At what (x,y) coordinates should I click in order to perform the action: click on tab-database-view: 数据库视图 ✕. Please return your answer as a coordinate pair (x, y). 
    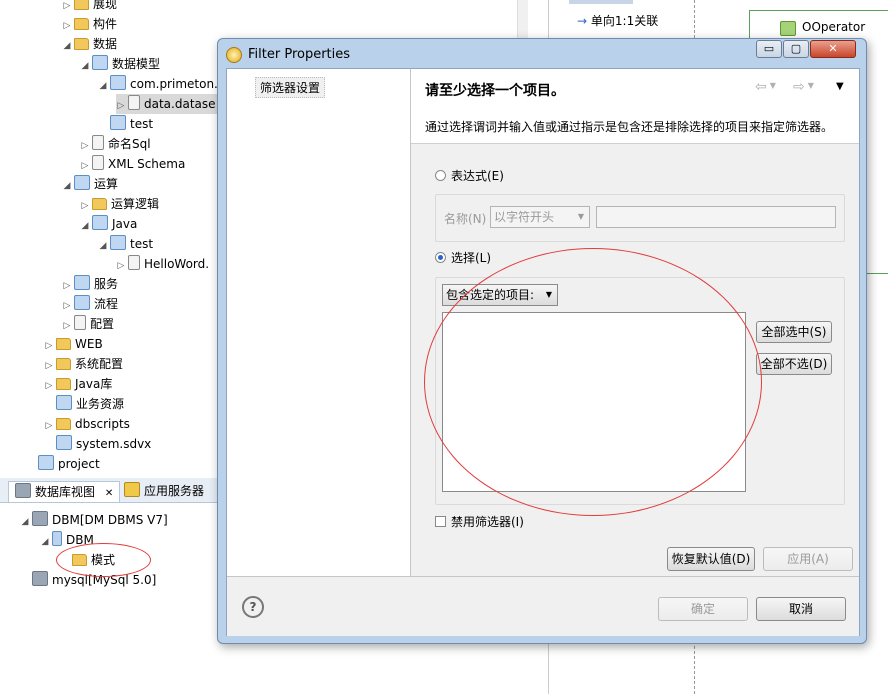
    Looking at the image, I should click on (64, 491).